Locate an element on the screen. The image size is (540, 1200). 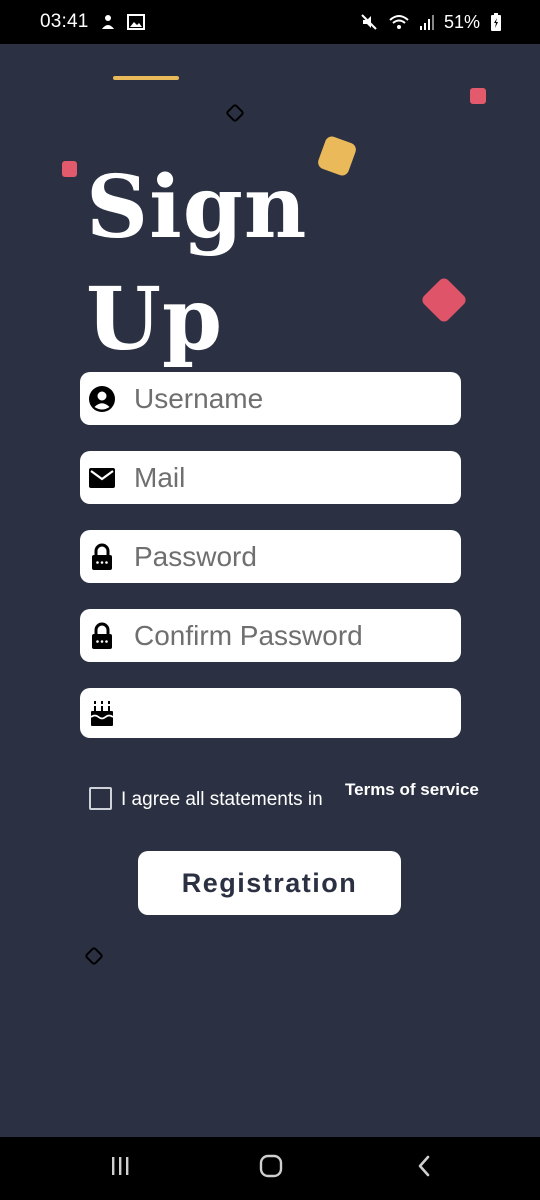
battery-percent: 51% is located at coordinates (461, 21).